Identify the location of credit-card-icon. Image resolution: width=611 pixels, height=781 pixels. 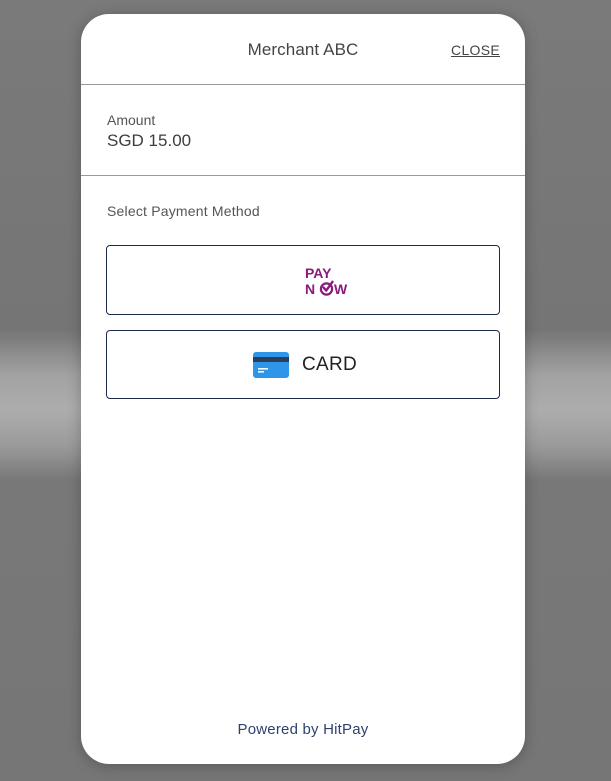
(271, 365).